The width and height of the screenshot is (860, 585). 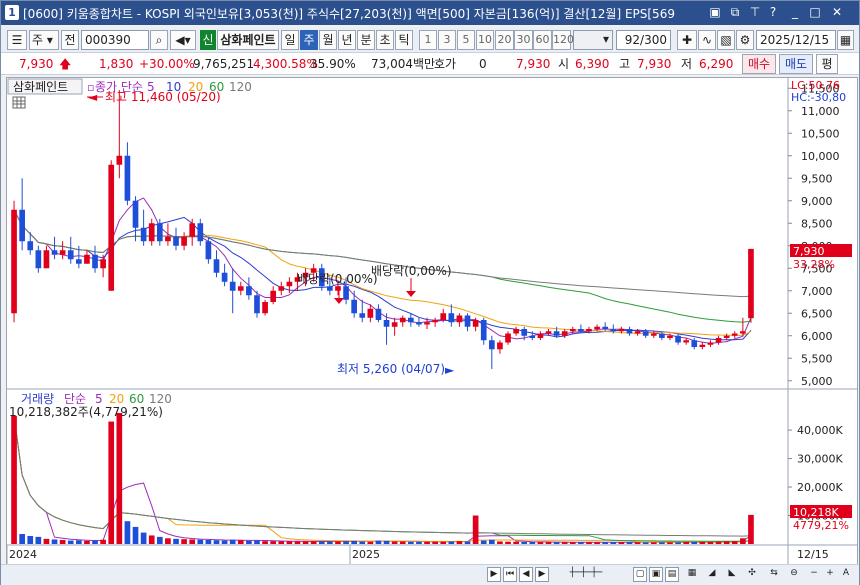 I want to click on tab-interval-60: 60, so click(x=542, y=40).